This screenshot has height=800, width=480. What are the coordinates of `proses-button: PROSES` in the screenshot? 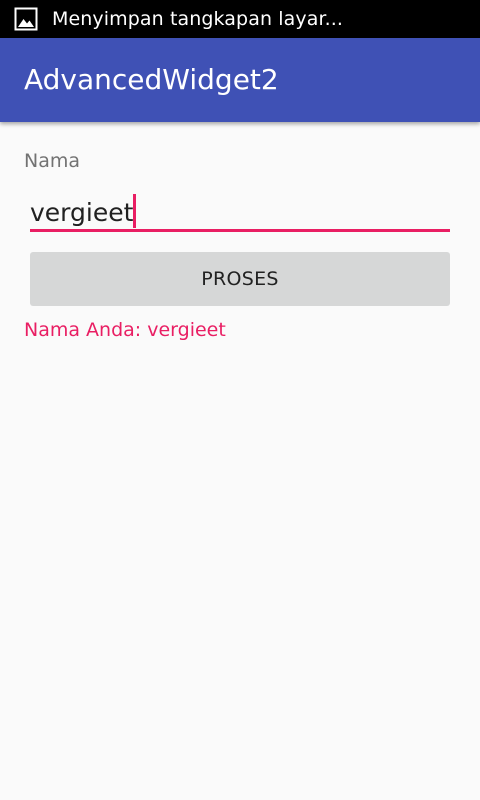 It's located at (240, 279).